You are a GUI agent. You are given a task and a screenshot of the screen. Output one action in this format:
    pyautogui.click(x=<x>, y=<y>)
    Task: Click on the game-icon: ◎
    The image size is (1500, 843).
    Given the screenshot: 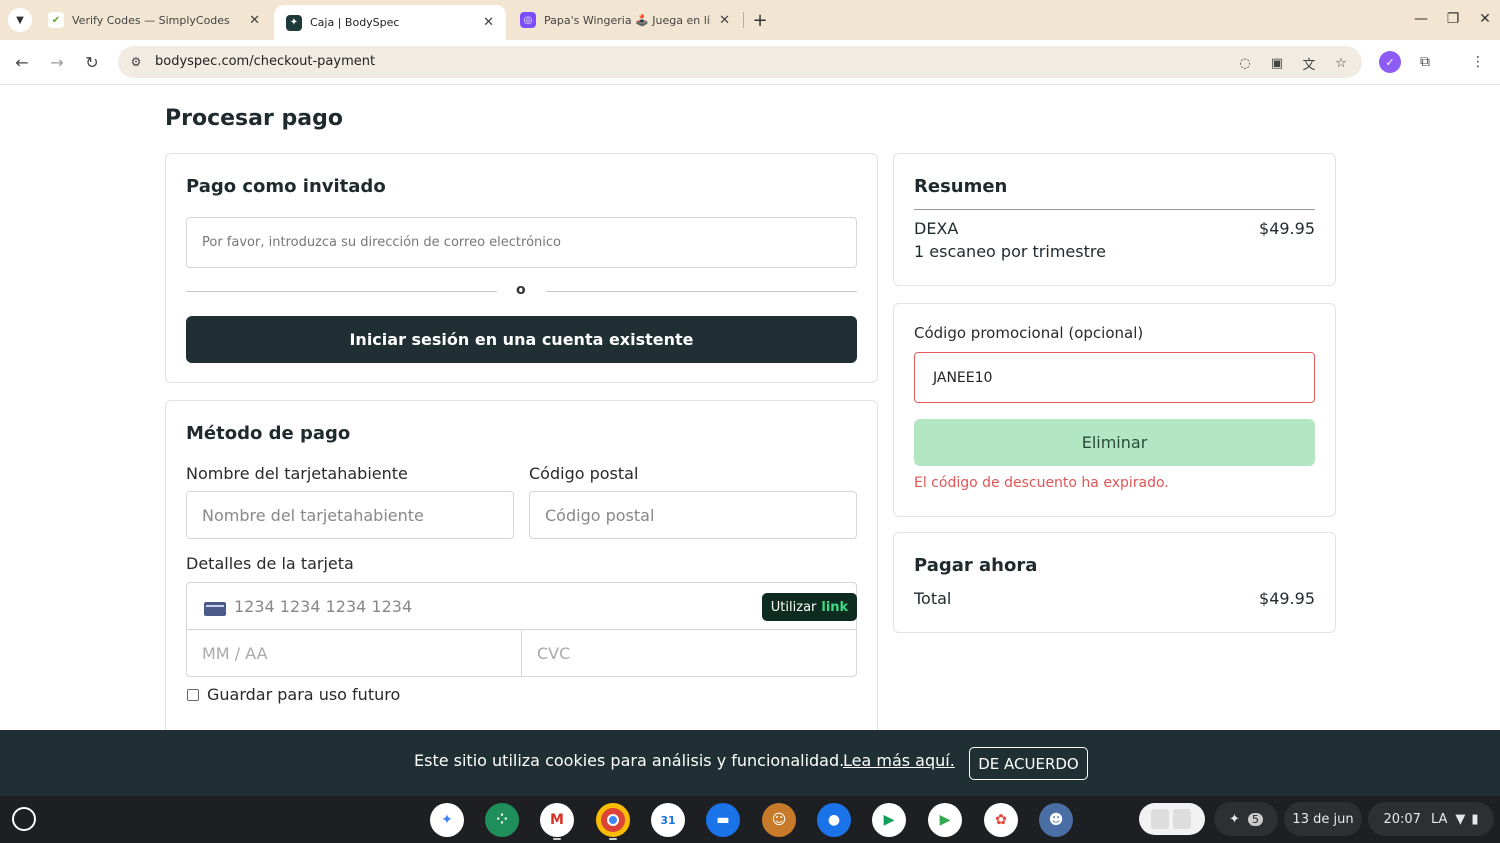 What is the action you would take?
    pyautogui.click(x=528, y=20)
    